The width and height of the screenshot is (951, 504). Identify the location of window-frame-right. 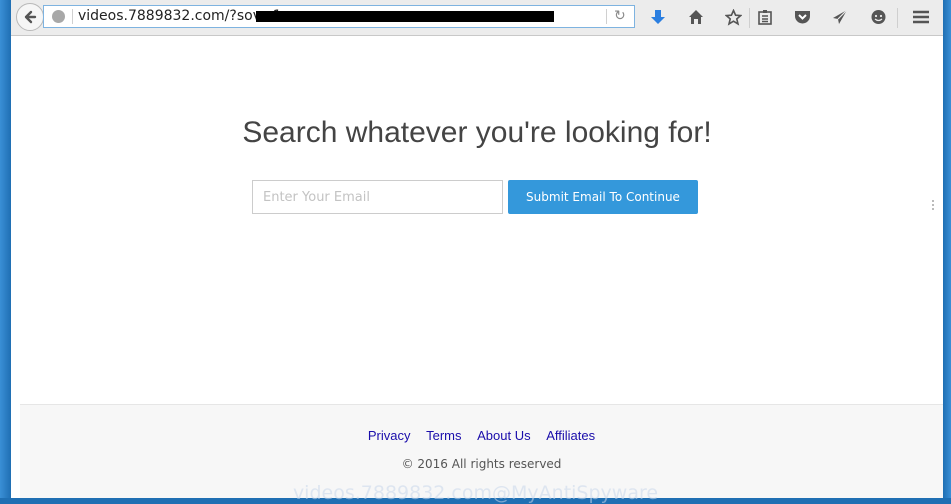
(947, 252).